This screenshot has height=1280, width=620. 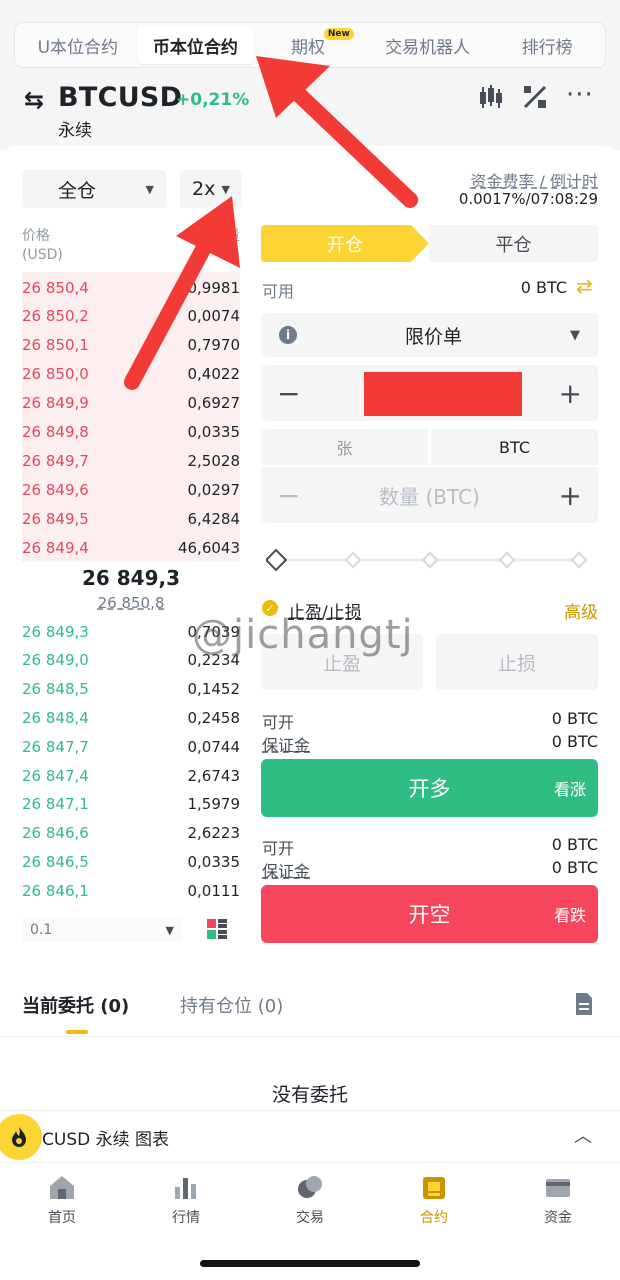 I want to click on sticky-title: CUSD 永续 图表, so click(x=105, y=1137).